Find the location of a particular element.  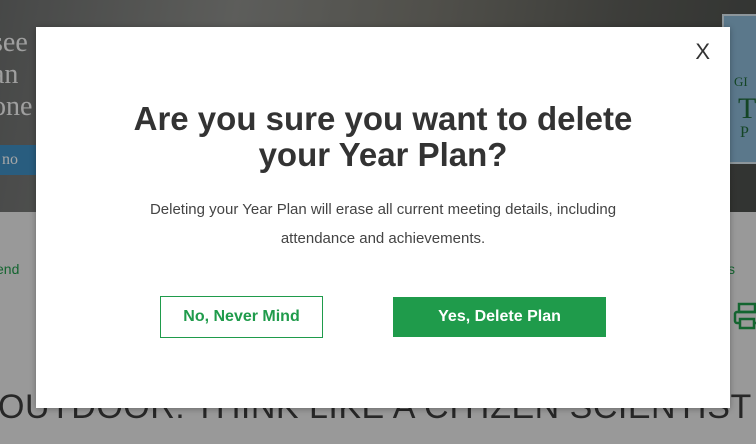

delete-plan-button: Yes, Delete Plan is located at coordinates (499, 317).